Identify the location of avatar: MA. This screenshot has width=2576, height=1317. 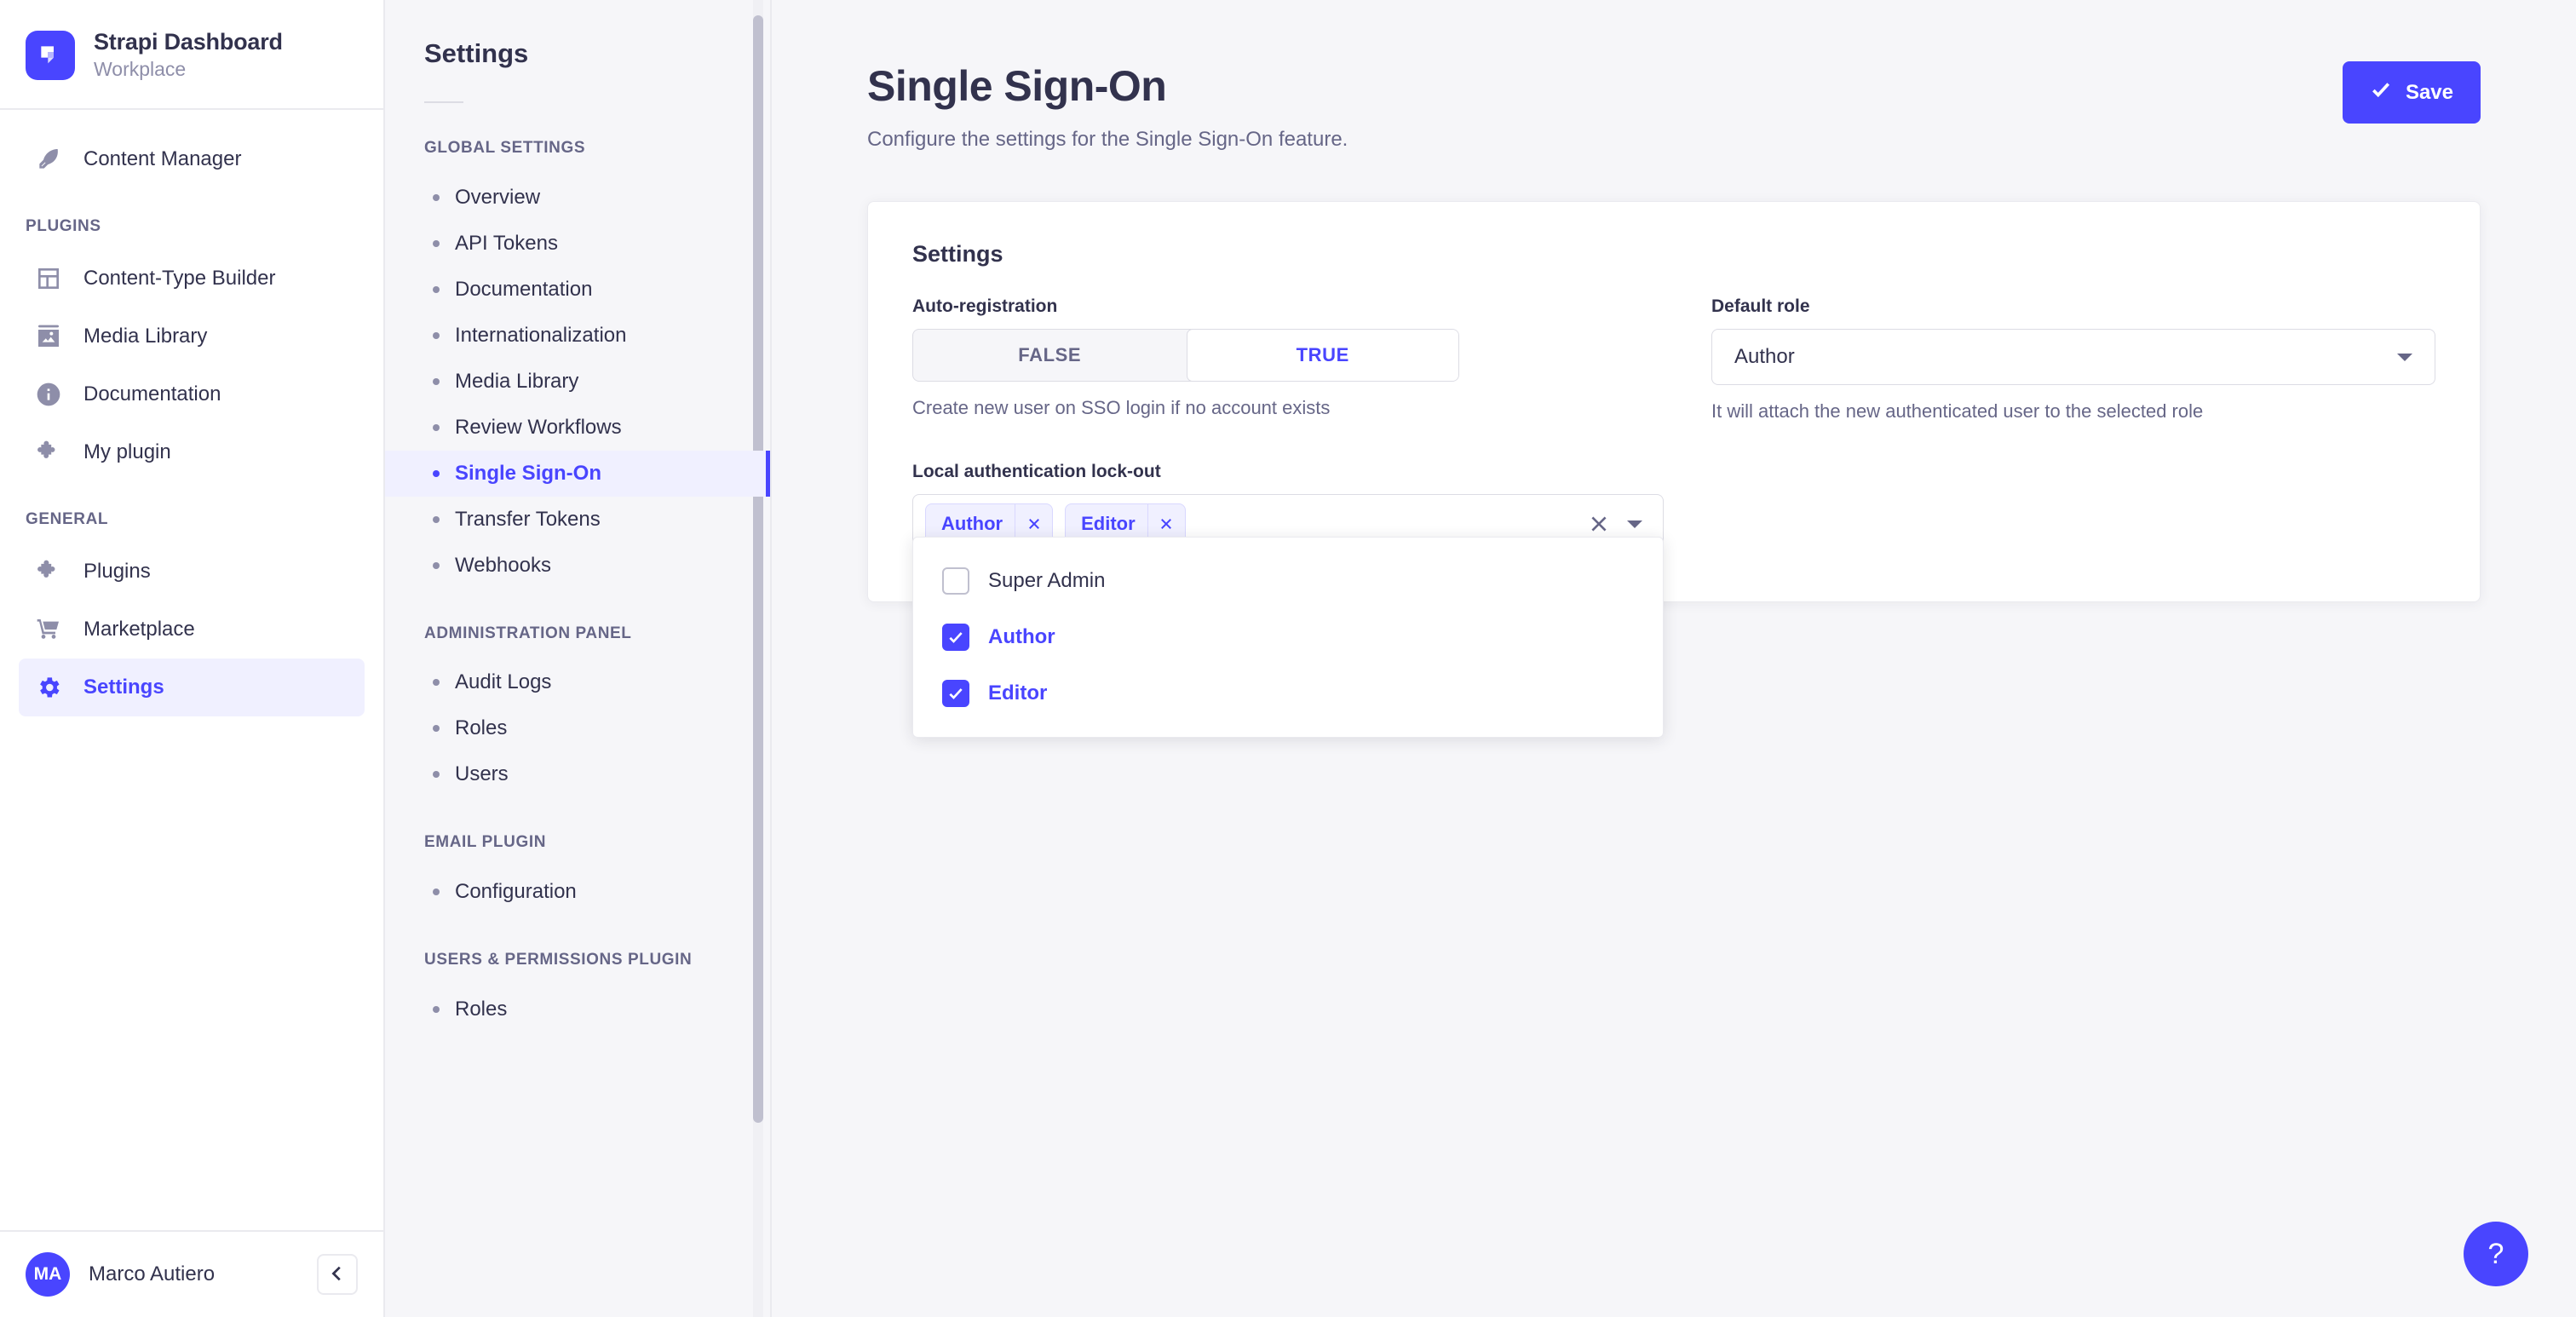
(48, 1275).